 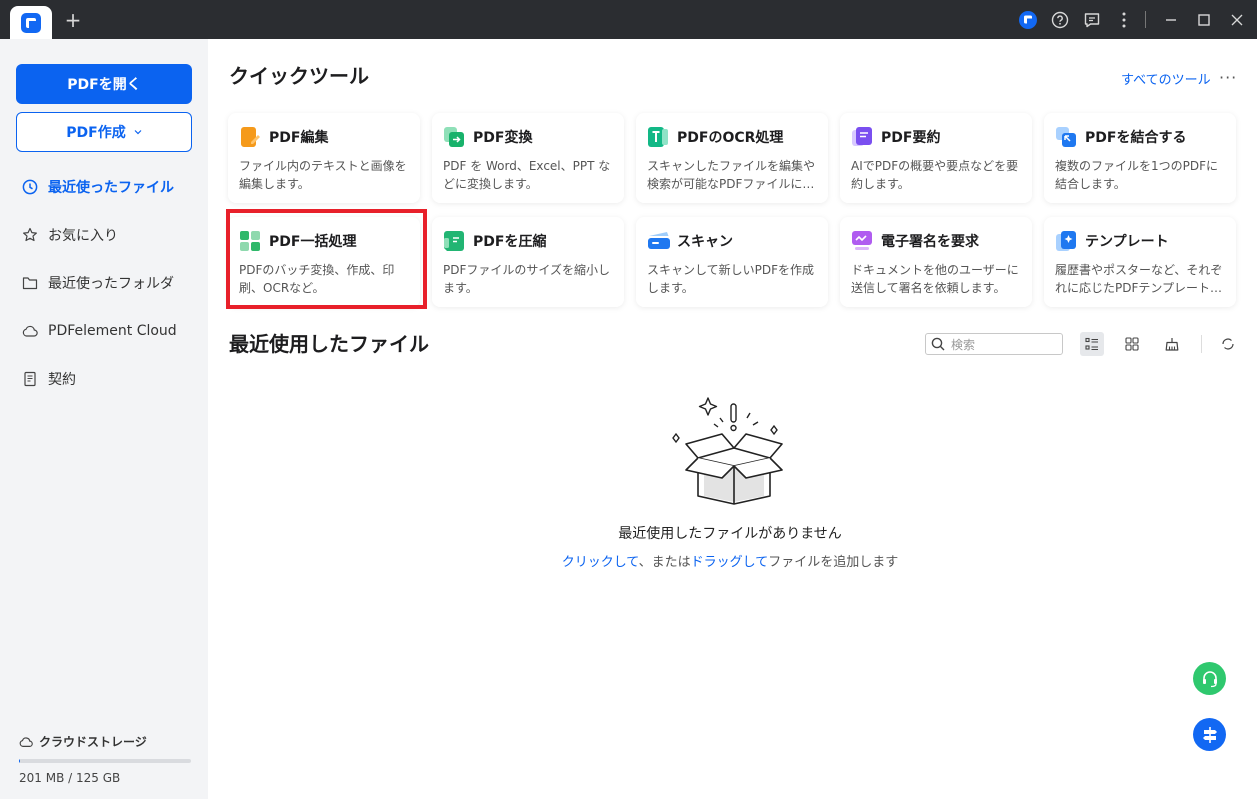 I want to click on empty-state-subtitle: クリックして、またはドラッグしてファイルを追加します, so click(x=628, y=560).